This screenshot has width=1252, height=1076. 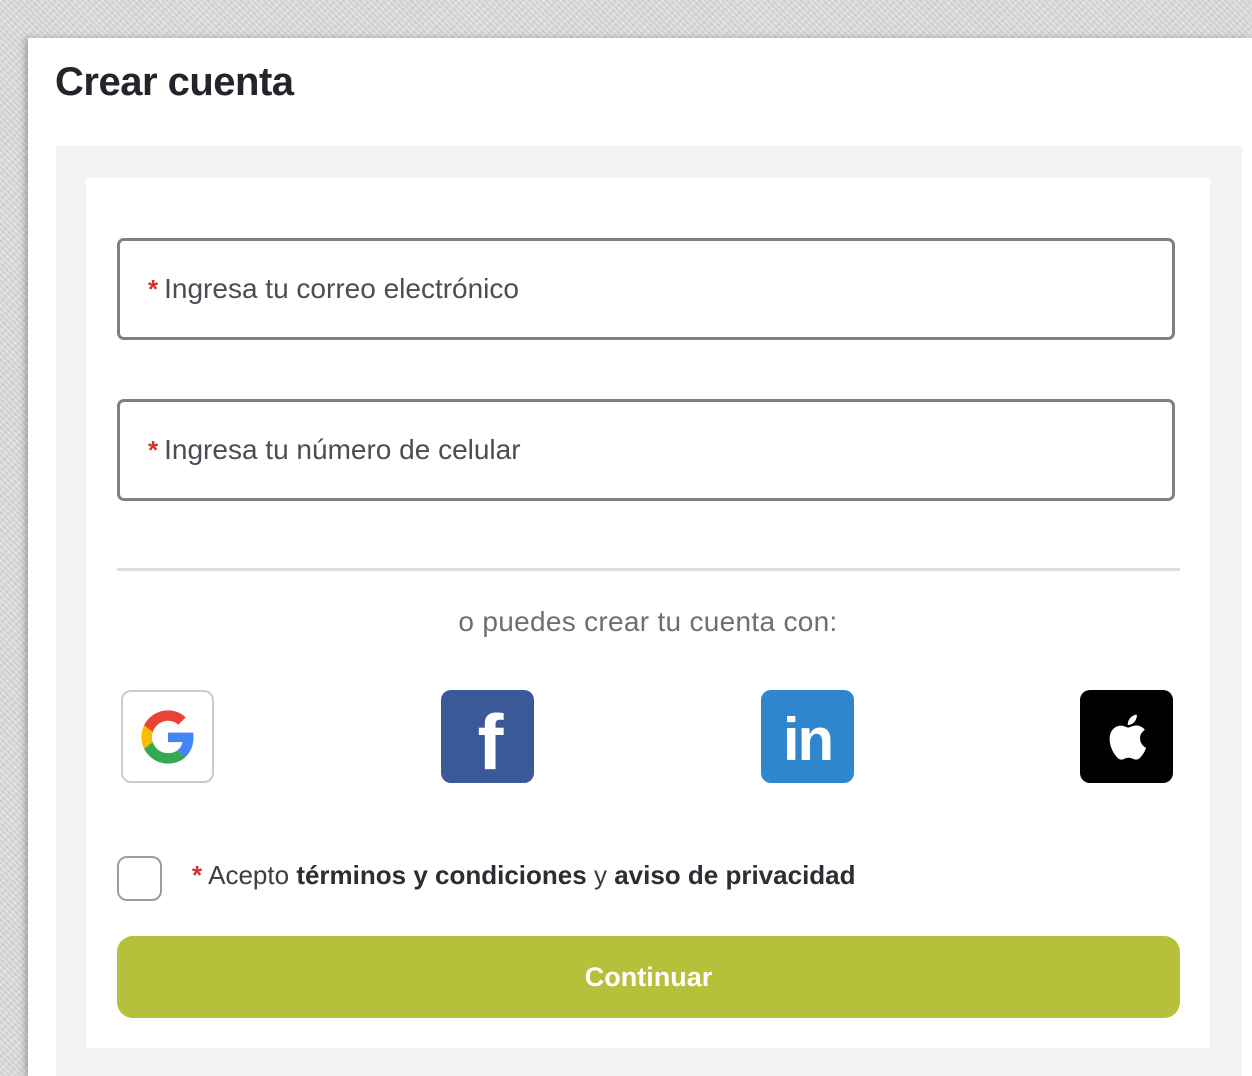 I want to click on page-title: Crear cuenta, so click(x=174, y=82).